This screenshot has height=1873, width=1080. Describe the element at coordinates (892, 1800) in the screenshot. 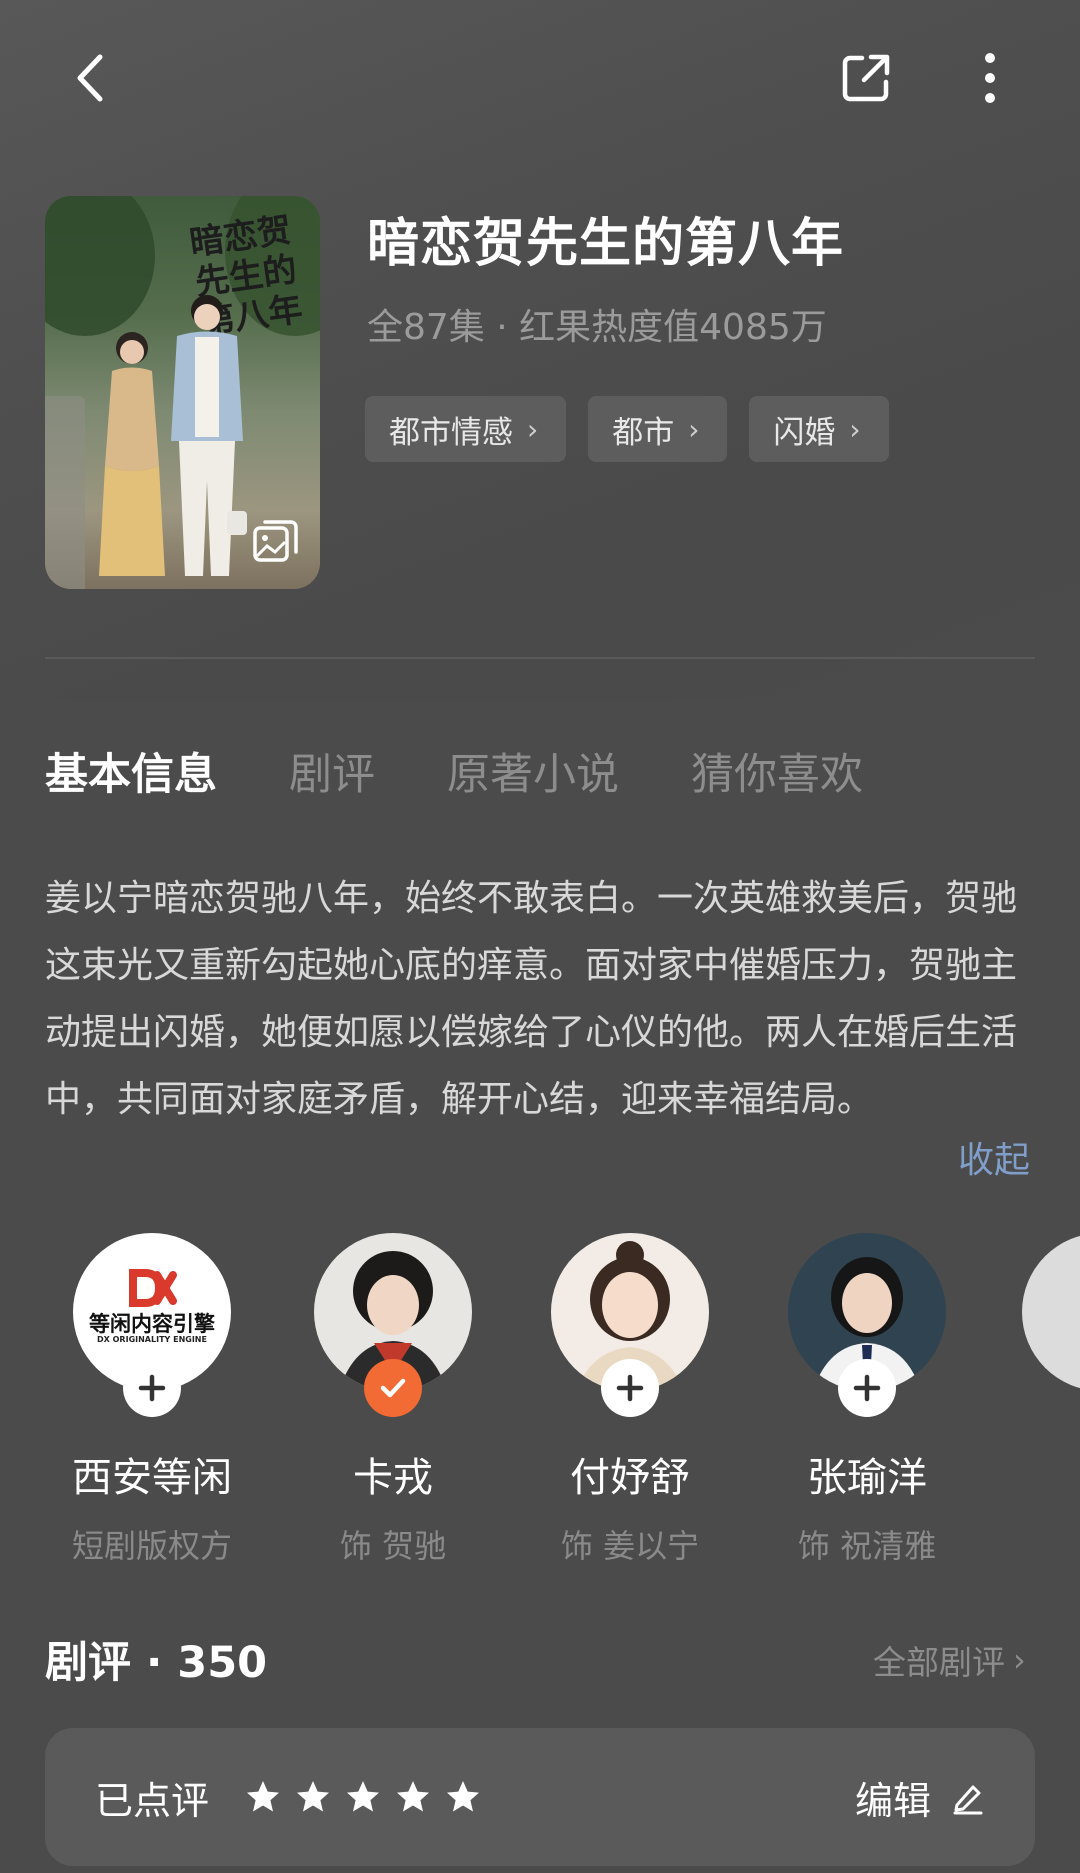

I see `edit-label: 编辑` at that location.